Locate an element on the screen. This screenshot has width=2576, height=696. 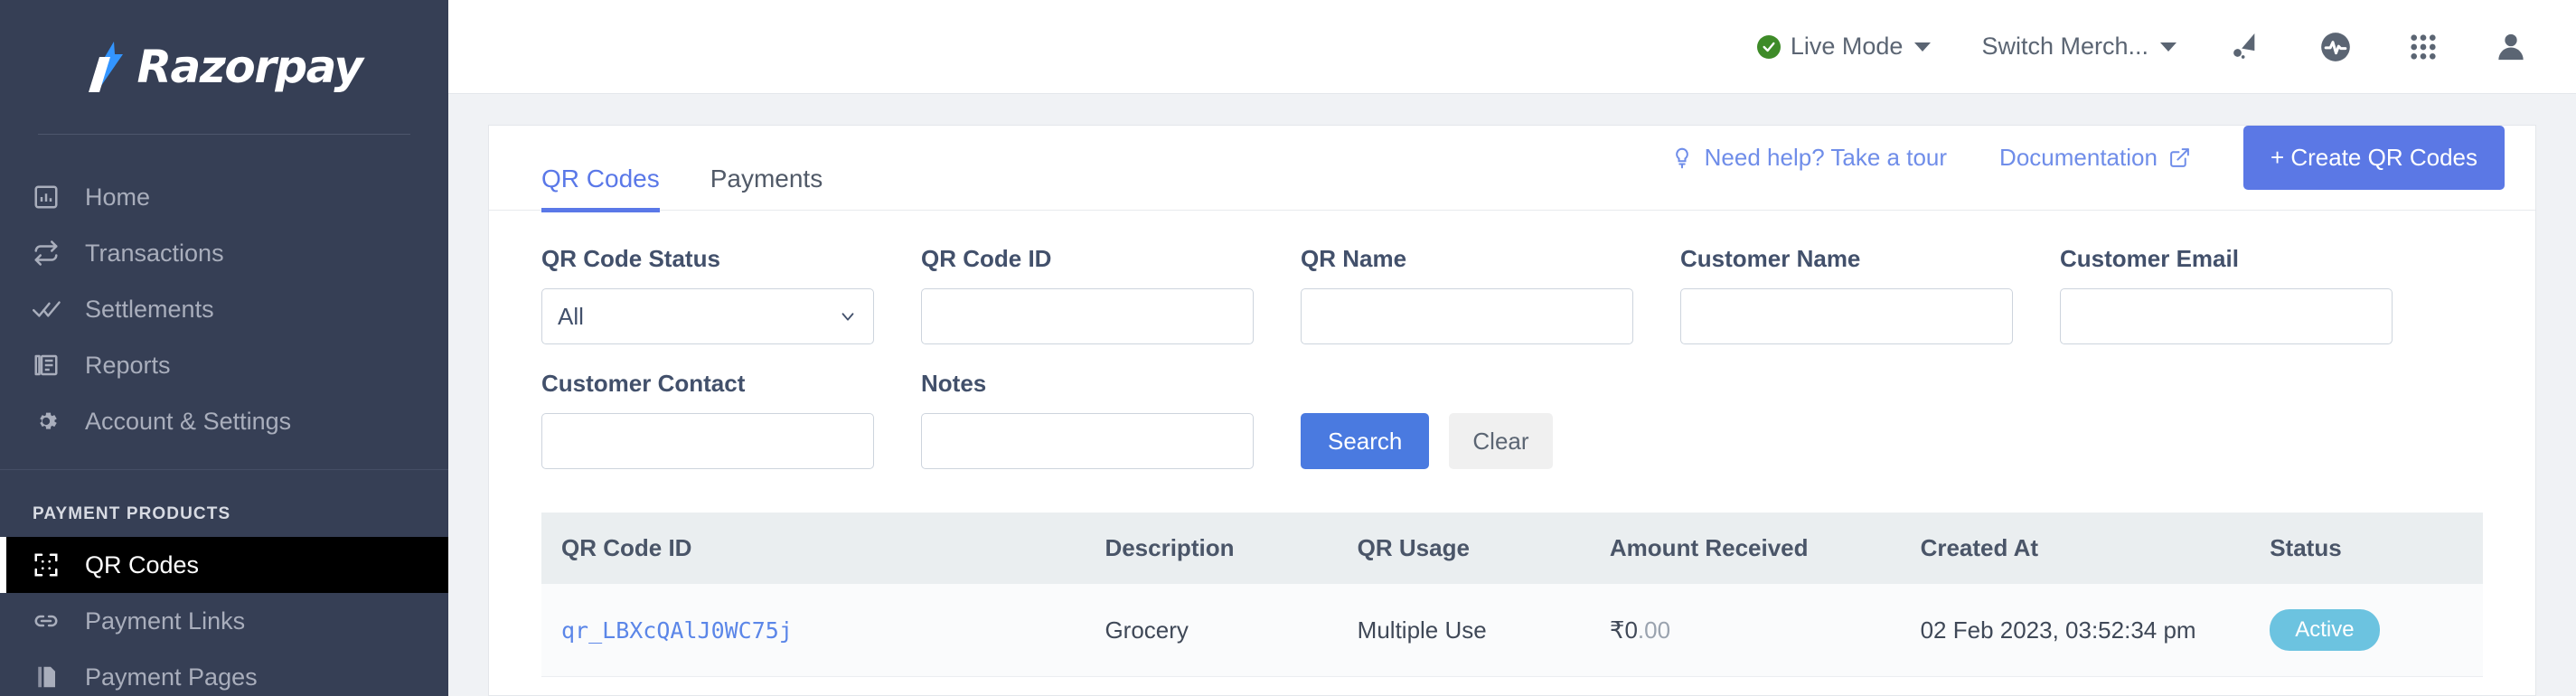
tab-payments: Payments is located at coordinates (766, 172).